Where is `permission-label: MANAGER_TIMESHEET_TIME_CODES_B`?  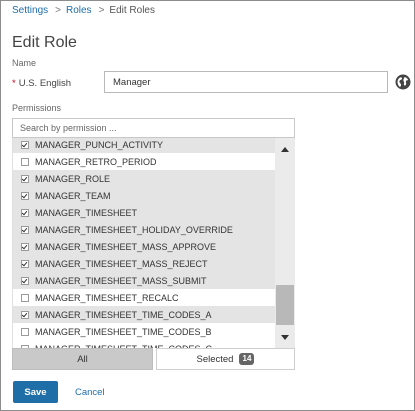 permission-label: MANAGER_TIMESHEET_TIME_CODES_B is located at coordinates (123, 331).